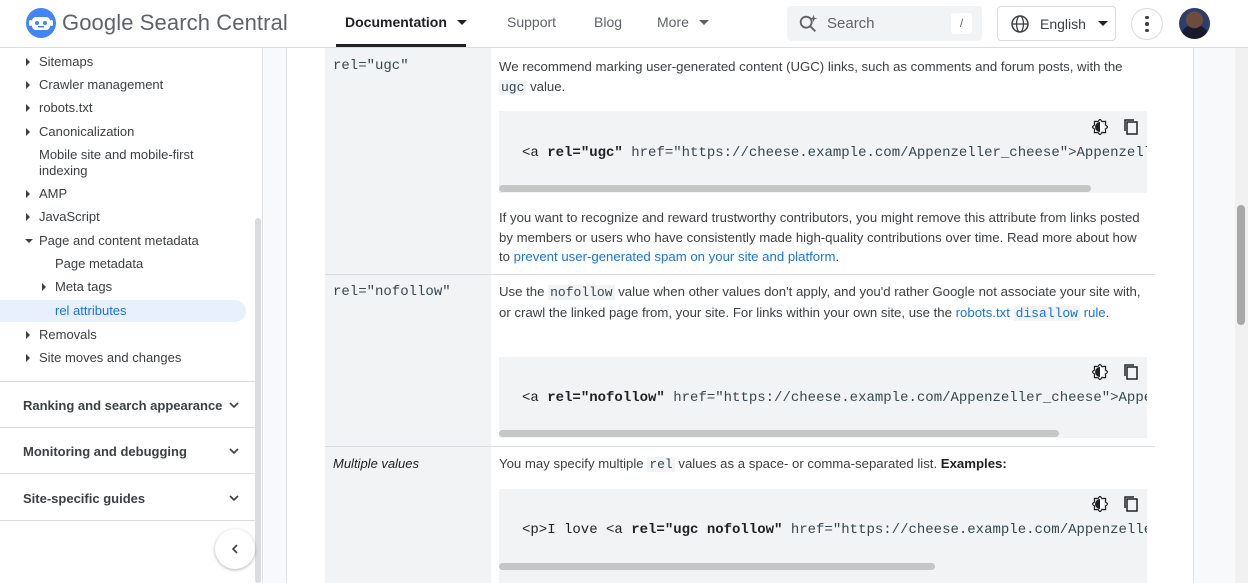 The height and width of the screenshot is (583, 1248). What do you see at coordinates (84, 498) in the screenshot?
I see `section-site-specific: Site-specific guides` at bounding box center [84, 498].